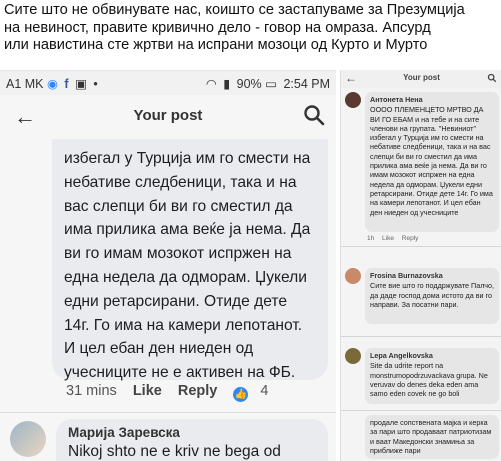  Describe the element at coordinates (168, 83) in the screenshot. I see `status-bar: A1 MK ◉ f ▣ • ◠ ▮ 90% ▭ 2:54 PM` at that location.